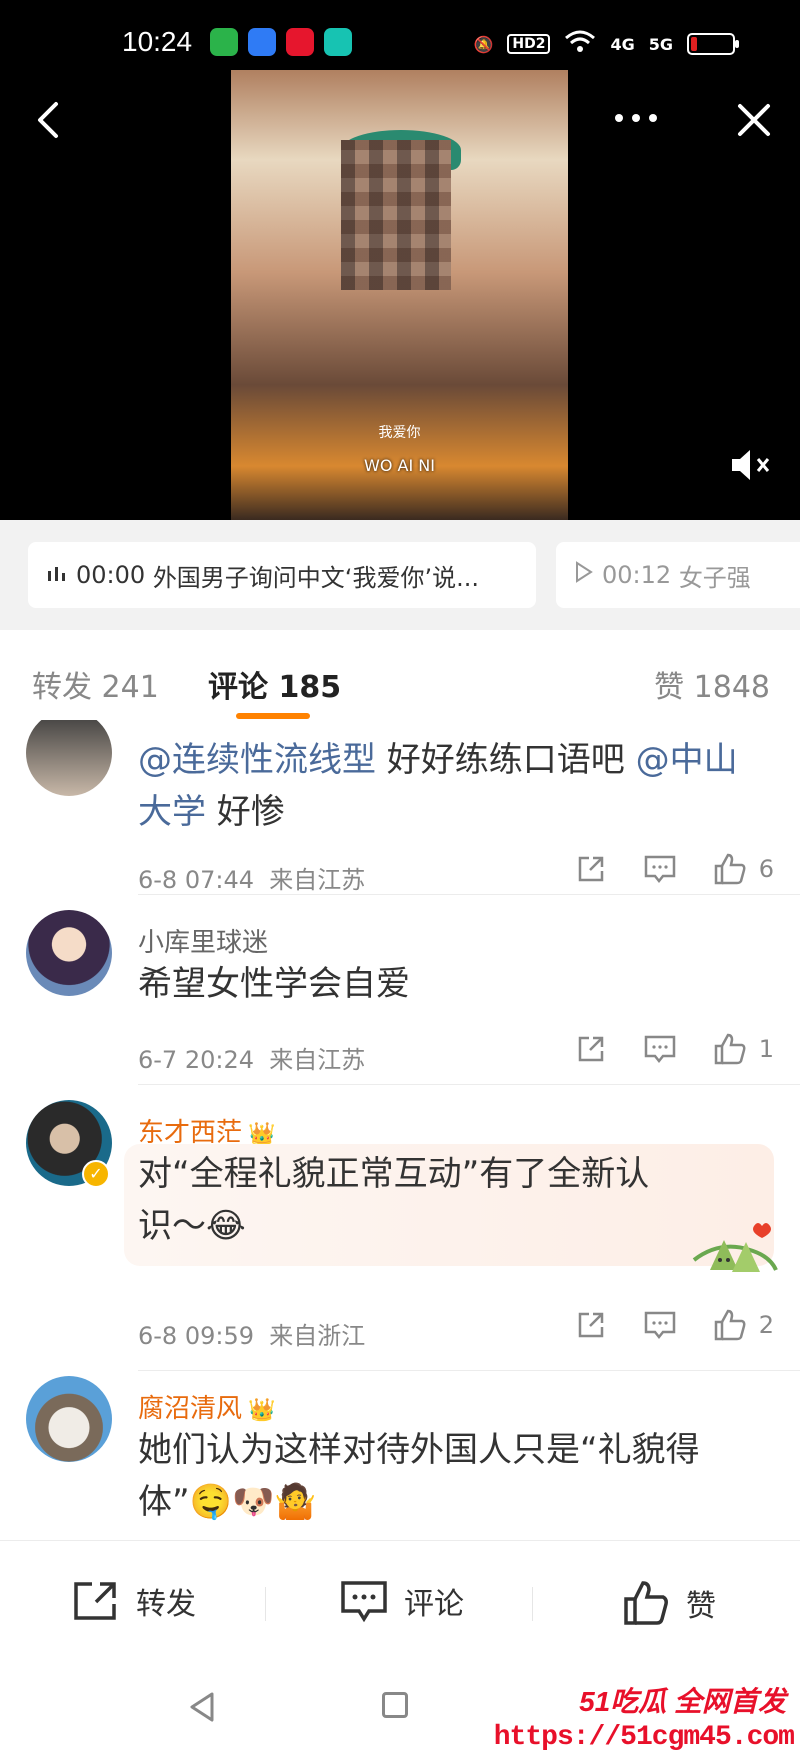  Describe the element at coordinates (196, 1060) in the screenshot. I see `comment-date: 6-7 20:24` at that location.